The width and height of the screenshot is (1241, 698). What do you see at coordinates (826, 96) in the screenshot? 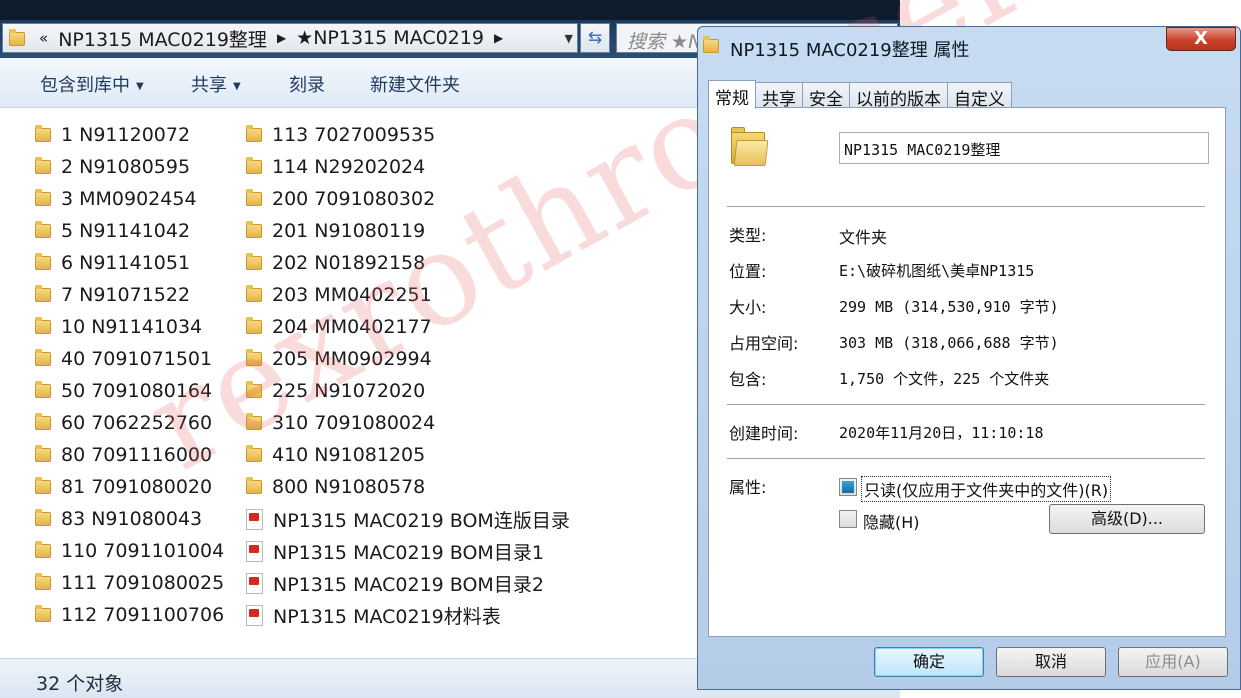
I see `tab-security: 安全` at bounding box center [826, 96].